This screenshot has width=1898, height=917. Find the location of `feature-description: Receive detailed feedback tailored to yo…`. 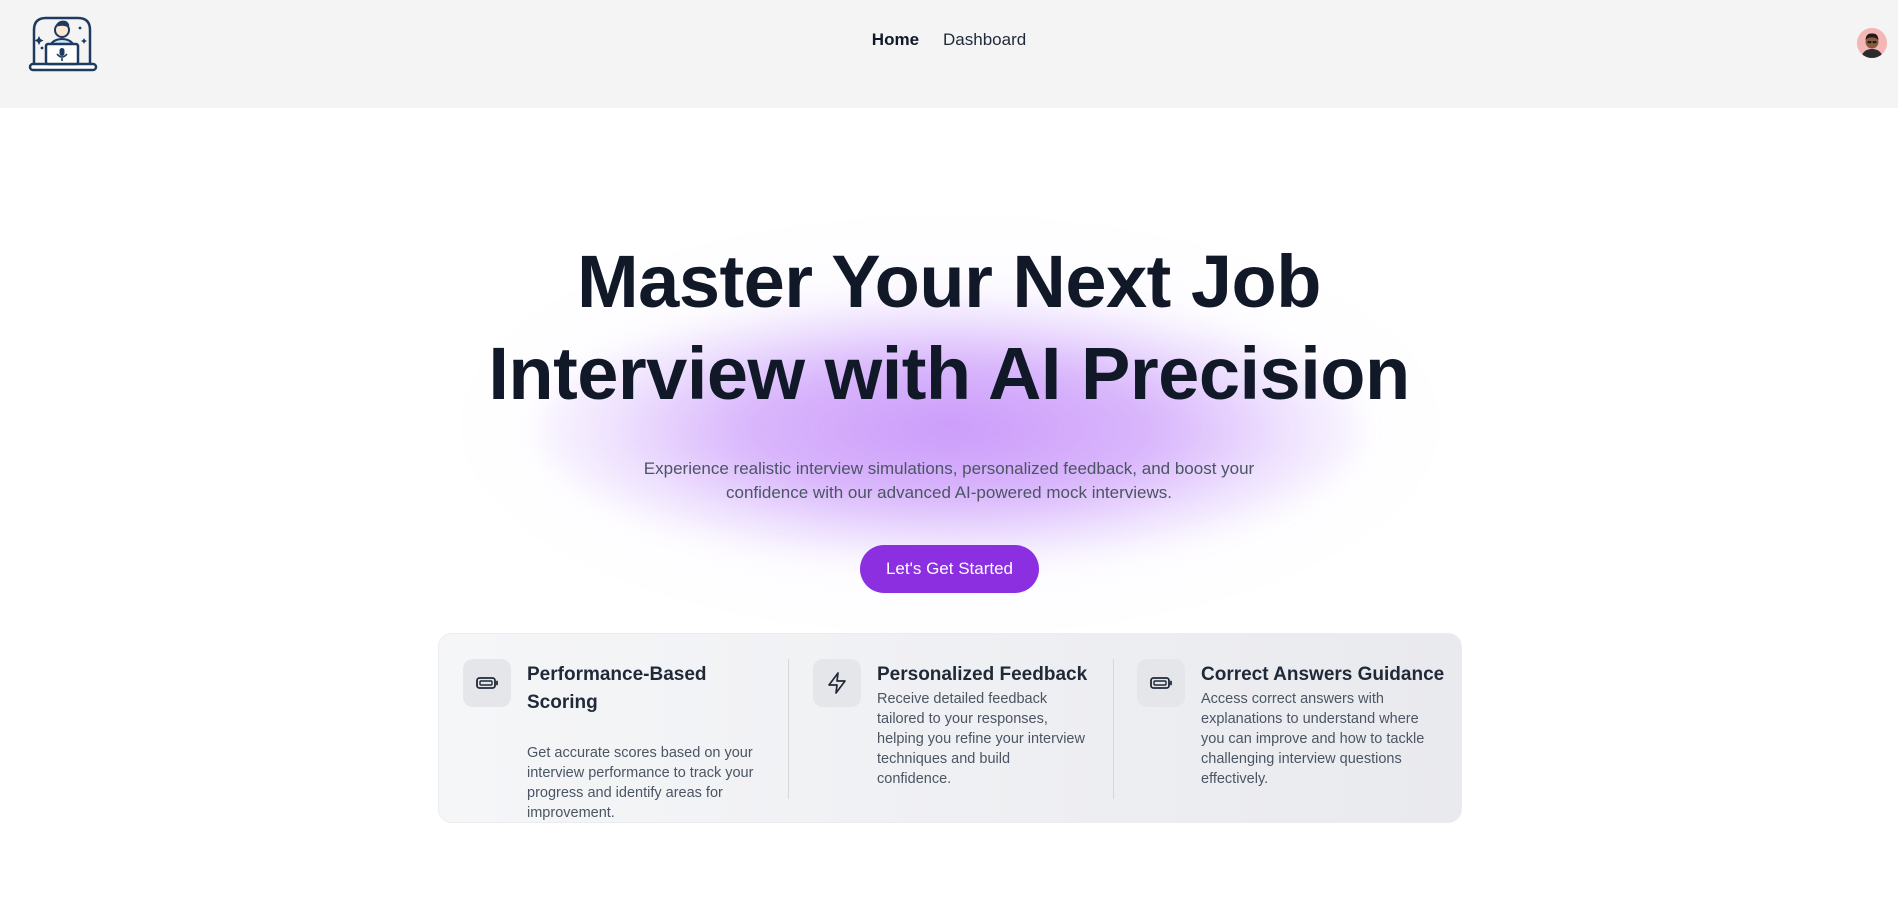

feature-description: Receive detailed feedback tailored to yo… is located at coordinates (981, 739).